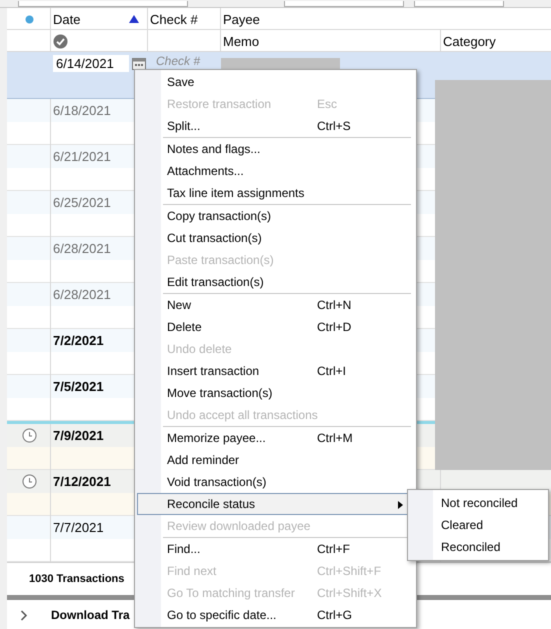  What do you see at coordinates (78, 527) in the screenshot?
I see `date-cell: 7/7/2021` at bounding box center [78, 527].